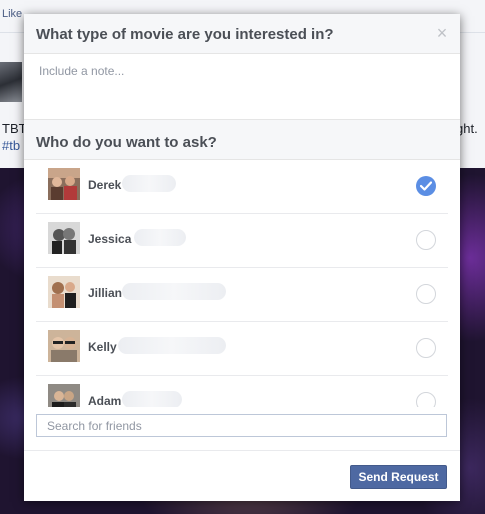 This screenshot has height=514, width=485. Describe the element at coordinates (11, 82) in the screenshot. I see `post-thumbnail` at that location.